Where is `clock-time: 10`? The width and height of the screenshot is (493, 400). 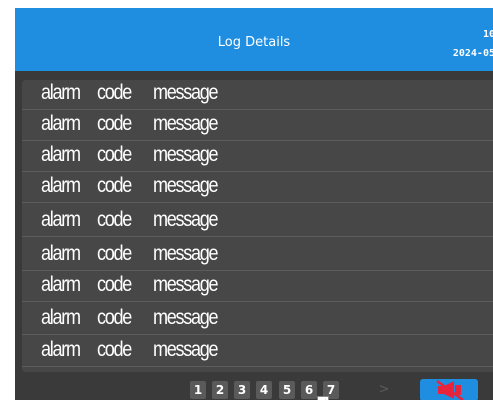 clock-time: 10 is located at coordinates (487, 34).